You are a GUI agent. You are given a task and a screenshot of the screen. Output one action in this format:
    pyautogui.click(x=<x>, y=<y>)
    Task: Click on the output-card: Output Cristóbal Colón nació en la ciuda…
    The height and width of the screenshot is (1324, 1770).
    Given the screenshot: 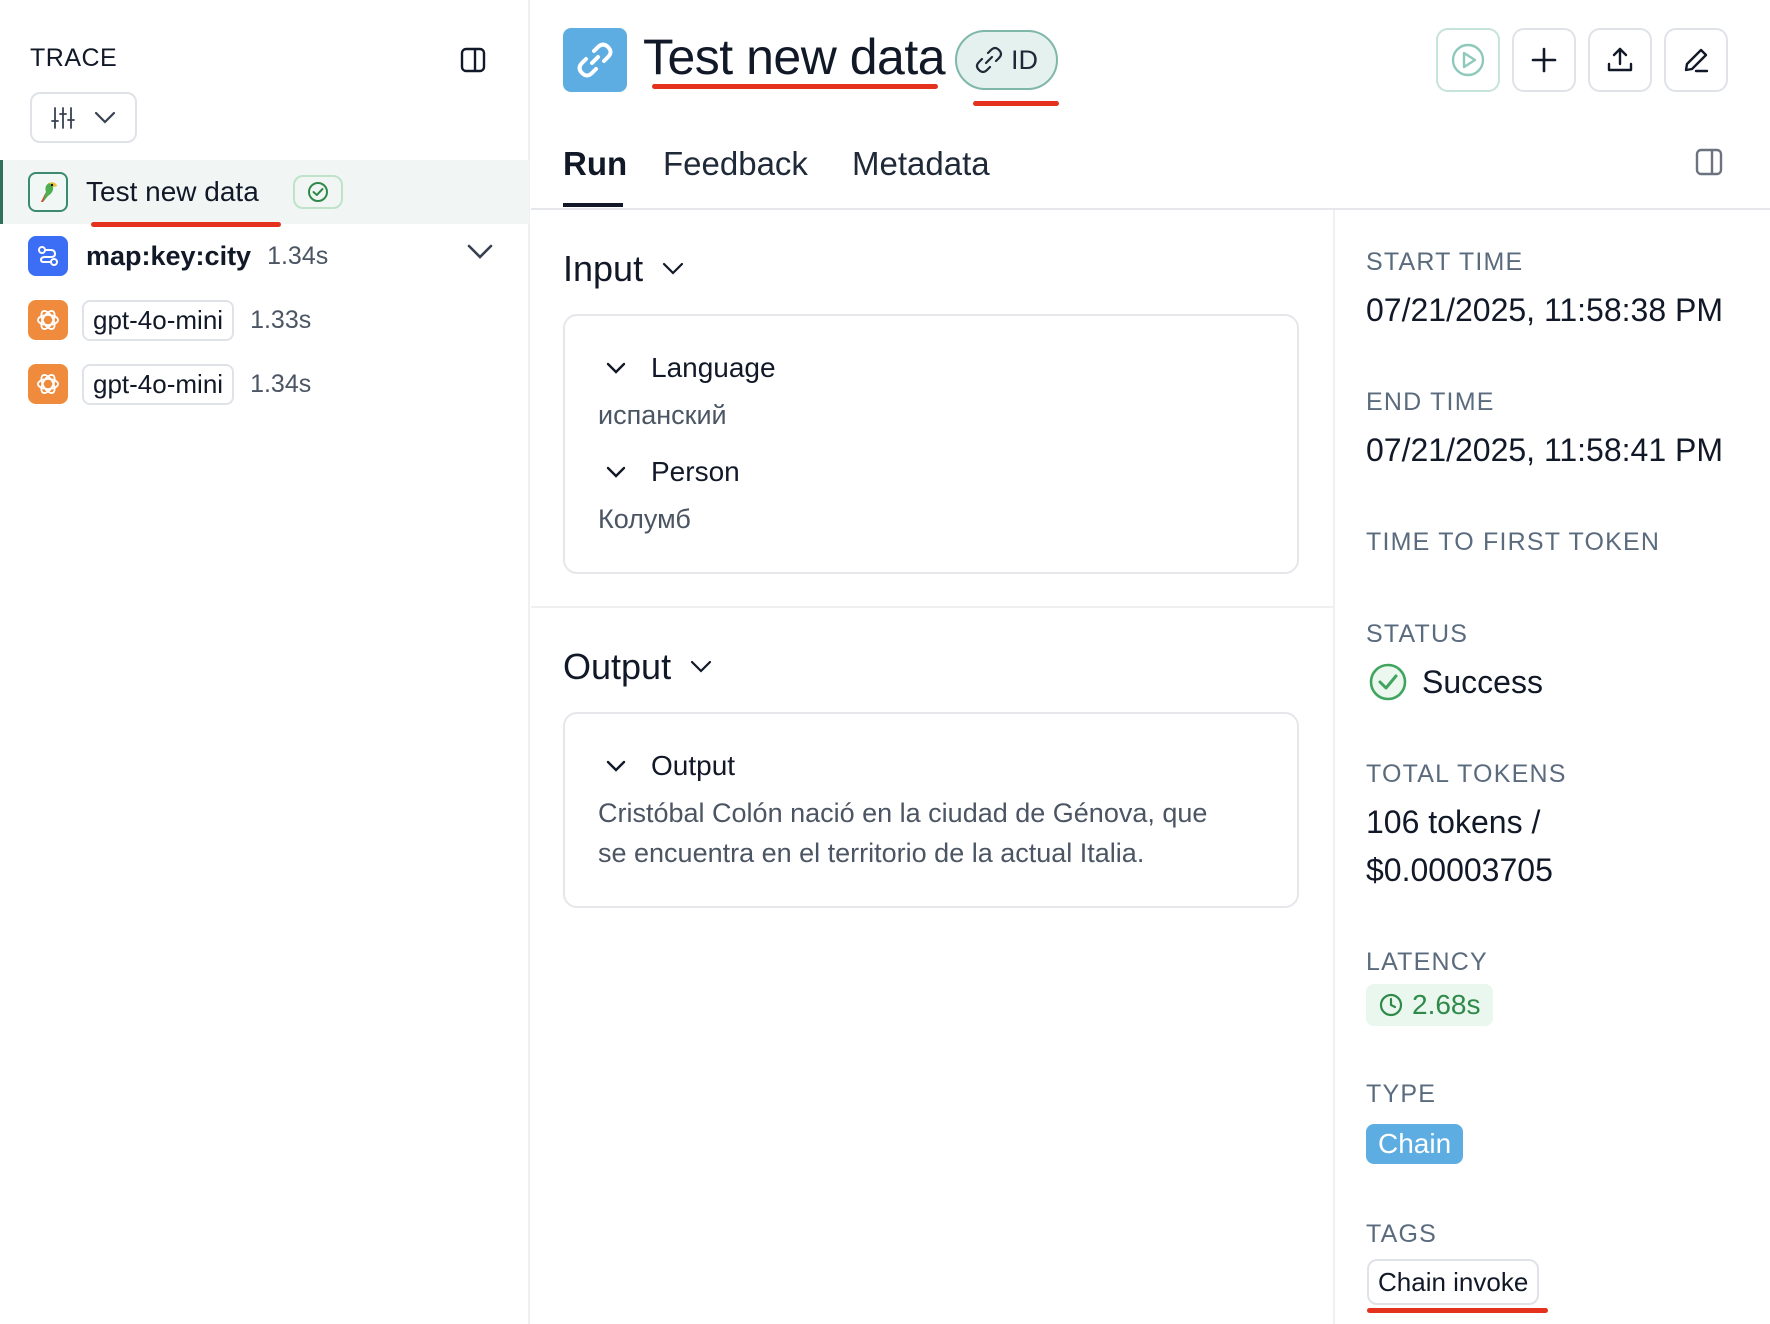 What is the action you would take?
    pyautogui.click(x=931, y=810)
    